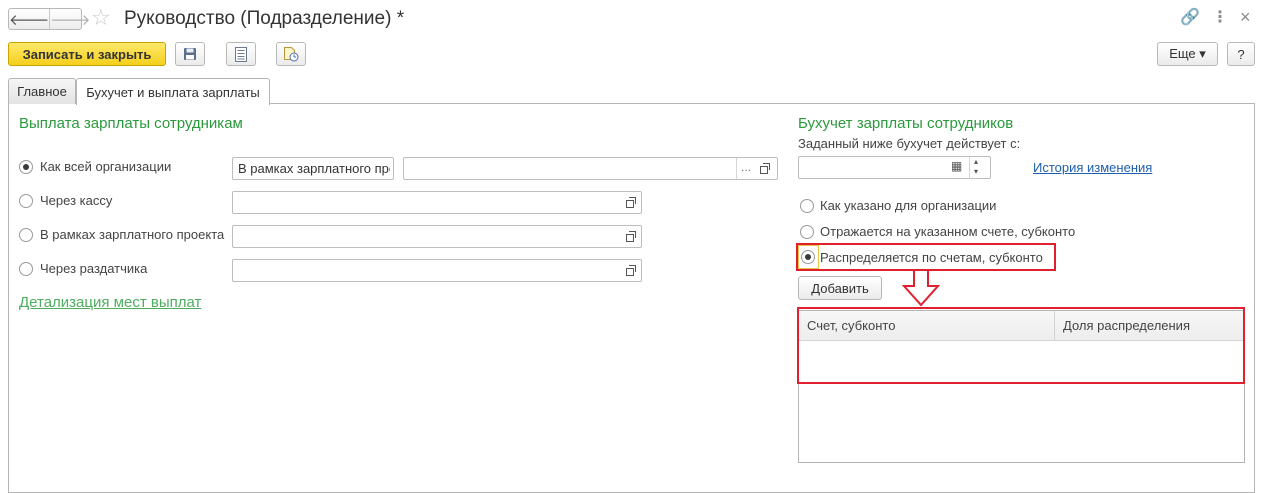  I want to click on arrow-left-icon: 🡐, so click(29, 20).